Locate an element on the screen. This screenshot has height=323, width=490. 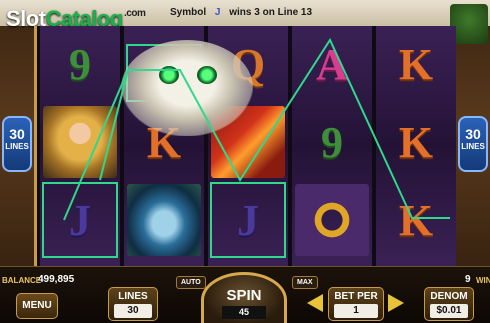
denomination-control: DENOM $0.01 is located at coordinates (449, 304).